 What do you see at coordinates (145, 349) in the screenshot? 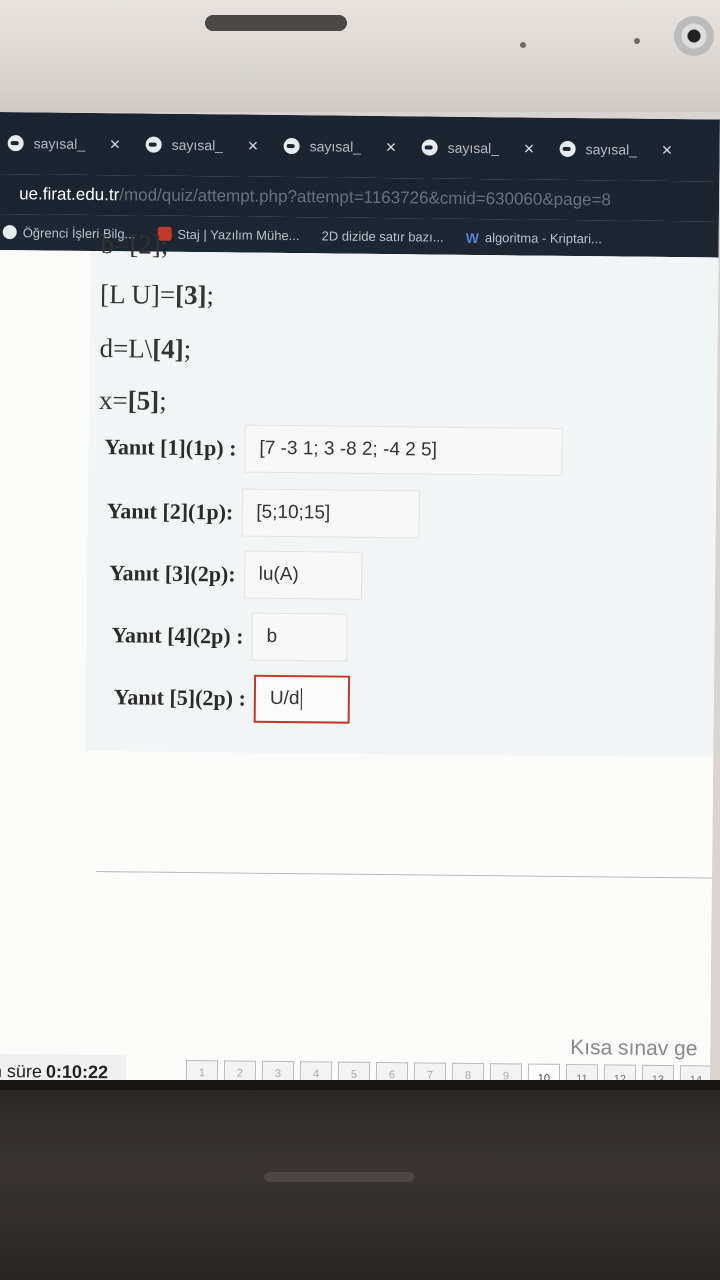
I see `code-line-d: d=L\[4];` at bounding box center [145, 349].